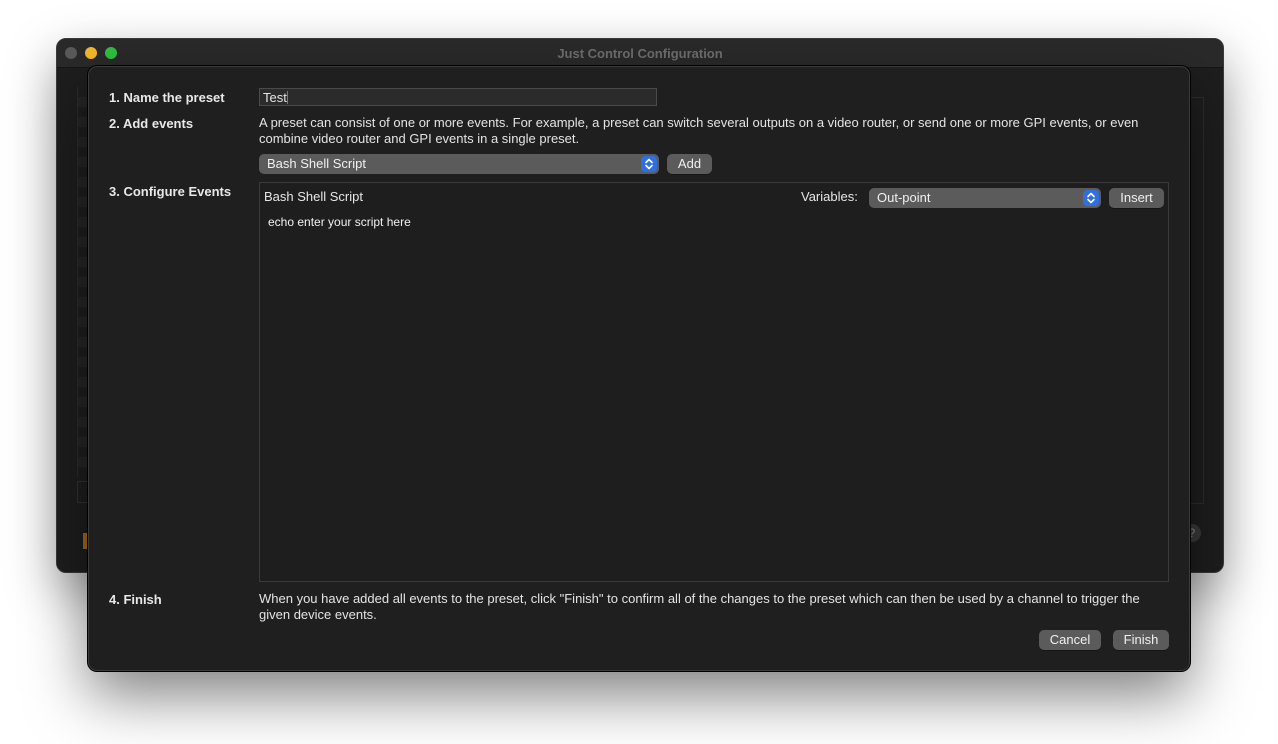 The width and height of the screenshot is (1278, 744). Describe the element at coordinates (1141, 640) in the screenshot. I see `finish-button: Finish` at that location.